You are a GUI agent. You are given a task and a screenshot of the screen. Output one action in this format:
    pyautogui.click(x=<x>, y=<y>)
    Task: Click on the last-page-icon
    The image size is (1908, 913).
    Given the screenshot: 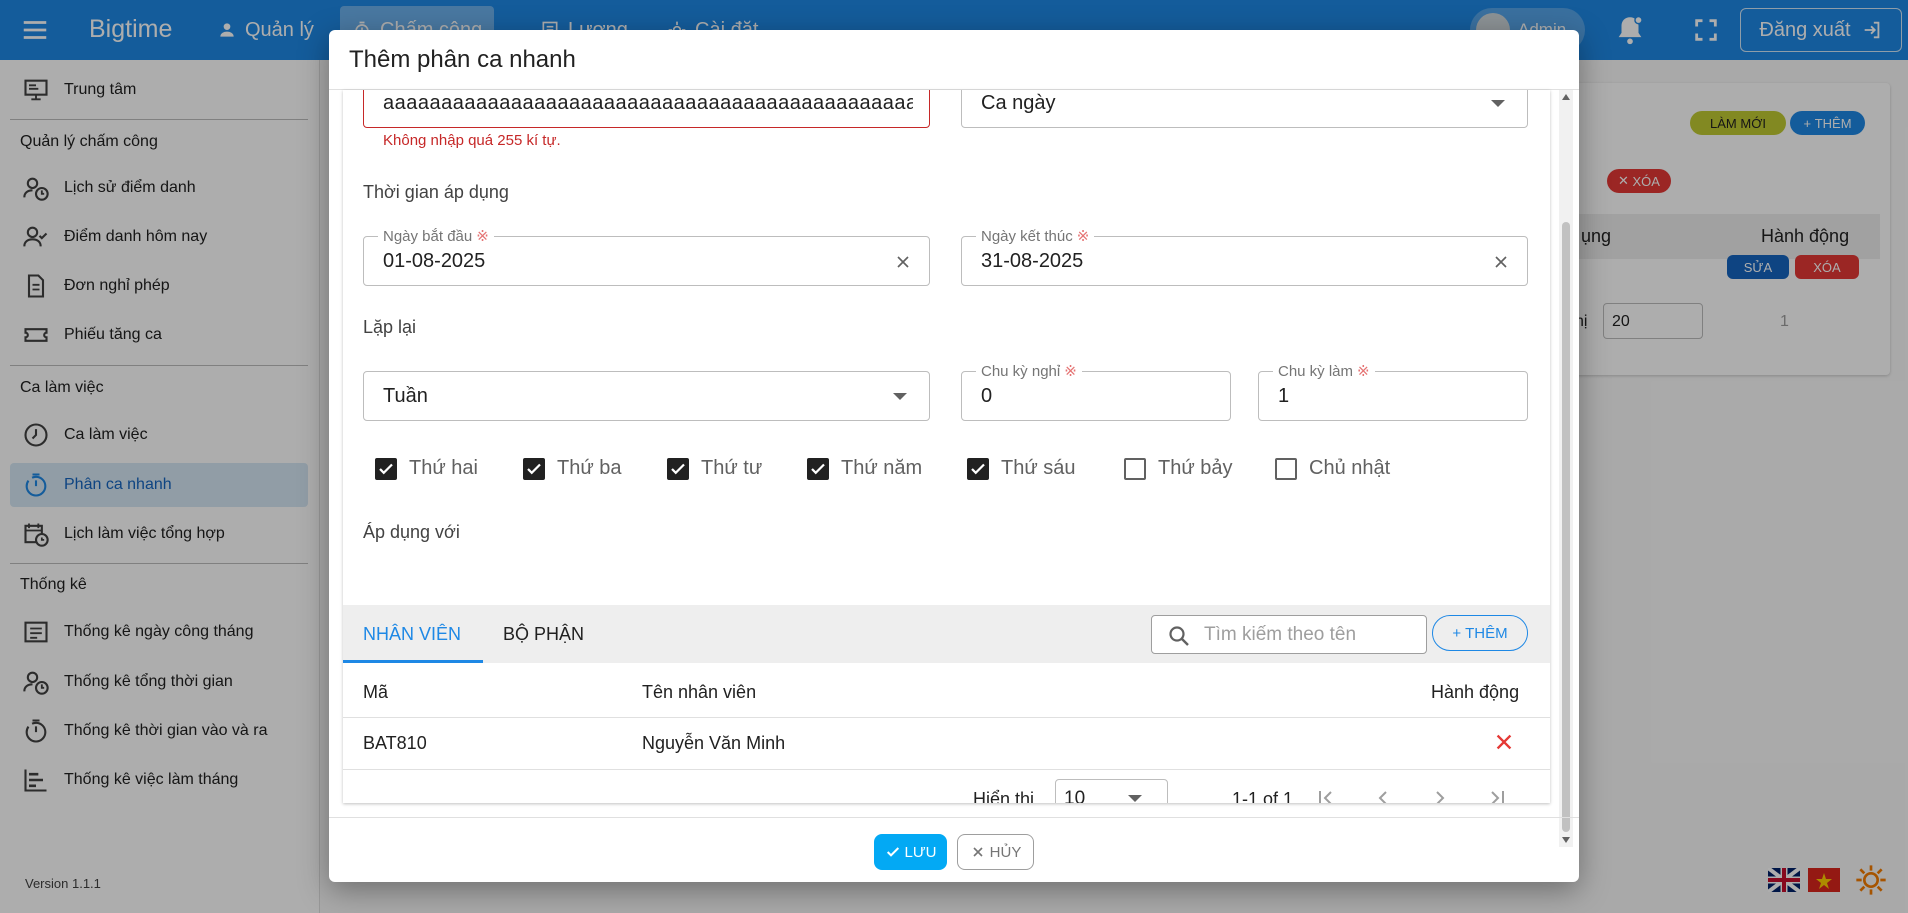 What is the action you would take?
    pyautogui.click(x=1497, y=794)
    